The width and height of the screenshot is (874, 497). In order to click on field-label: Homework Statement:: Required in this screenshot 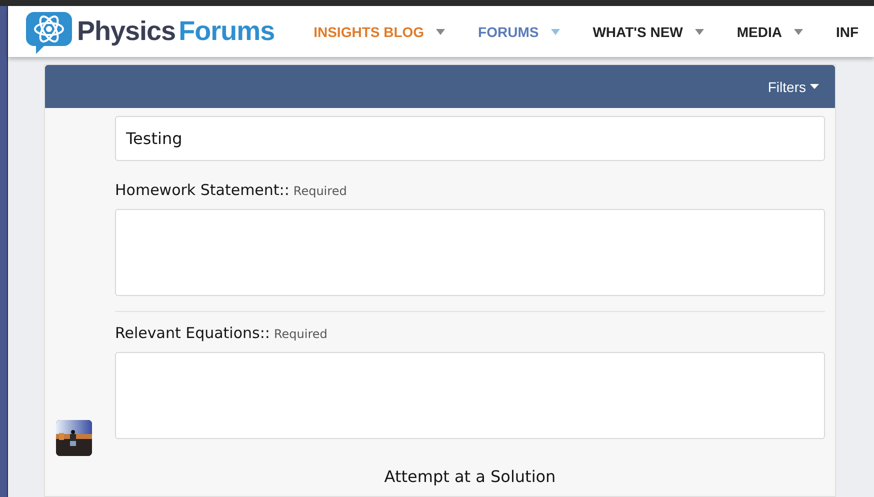, I will do `click(231, 190)`.